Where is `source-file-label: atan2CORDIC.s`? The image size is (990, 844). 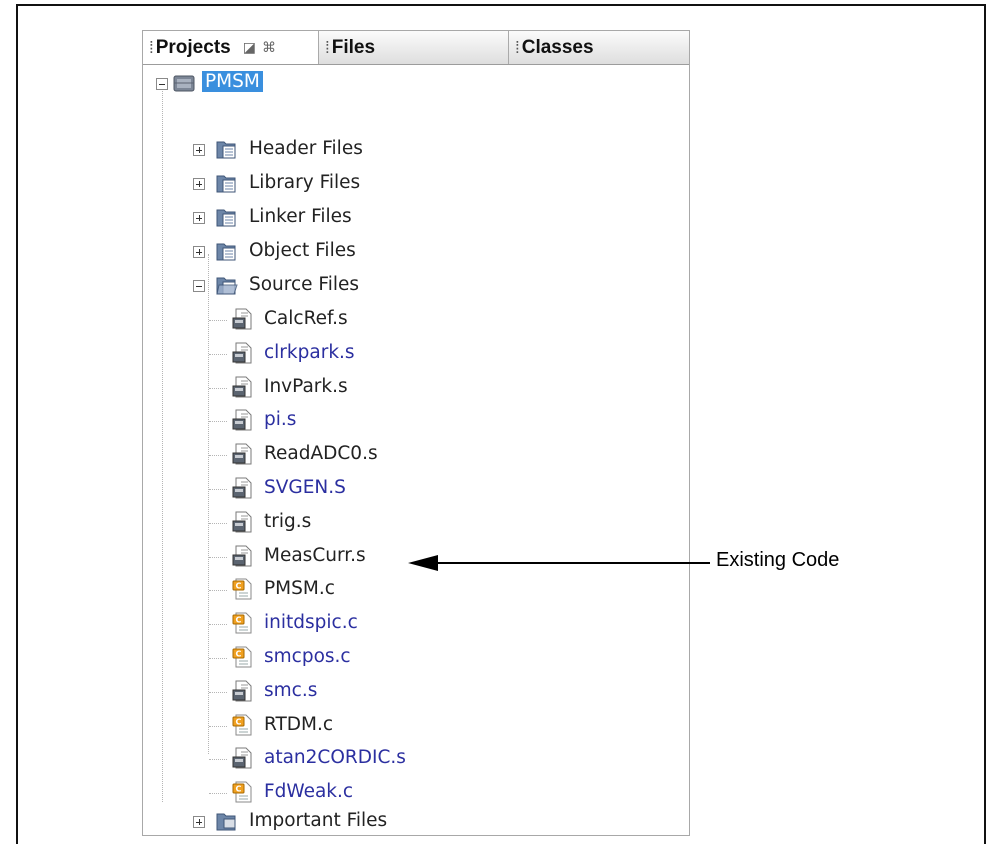
source-file-label: atan2CORDIC.s is located at coordinates (335, 758).